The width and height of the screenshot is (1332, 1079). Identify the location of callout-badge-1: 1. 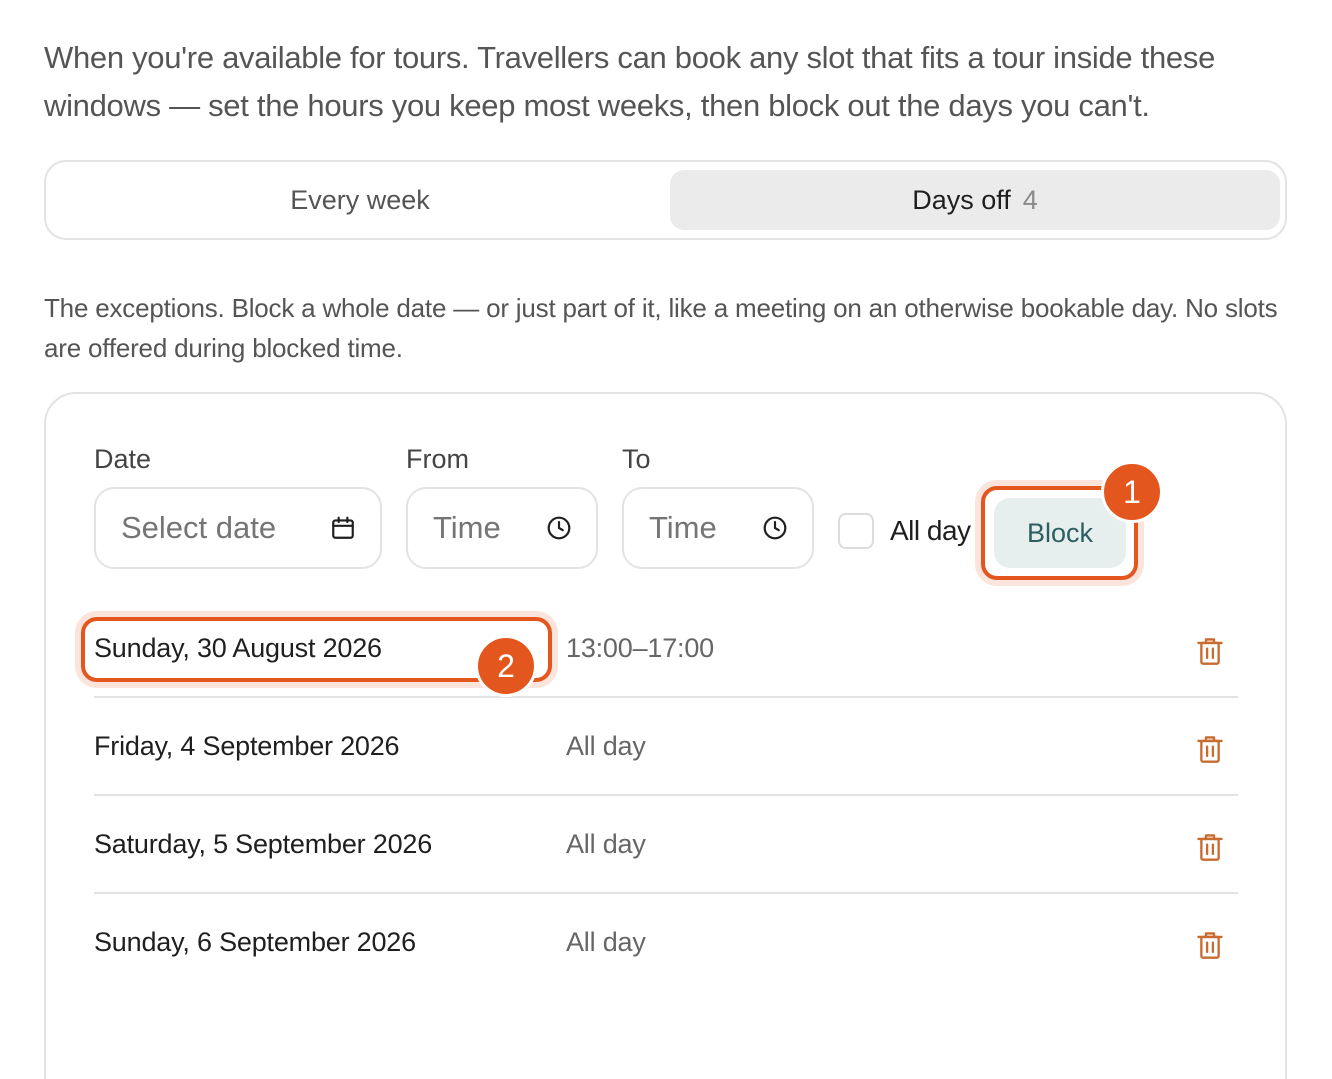
(1132, 492).